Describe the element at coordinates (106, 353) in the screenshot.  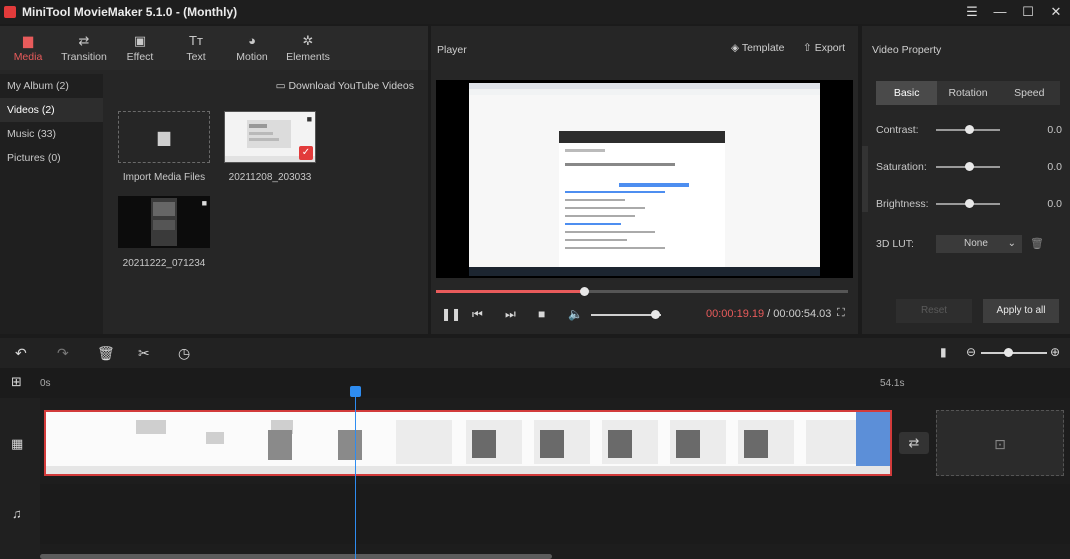
I see `delete-icon: 🗑` at that location.